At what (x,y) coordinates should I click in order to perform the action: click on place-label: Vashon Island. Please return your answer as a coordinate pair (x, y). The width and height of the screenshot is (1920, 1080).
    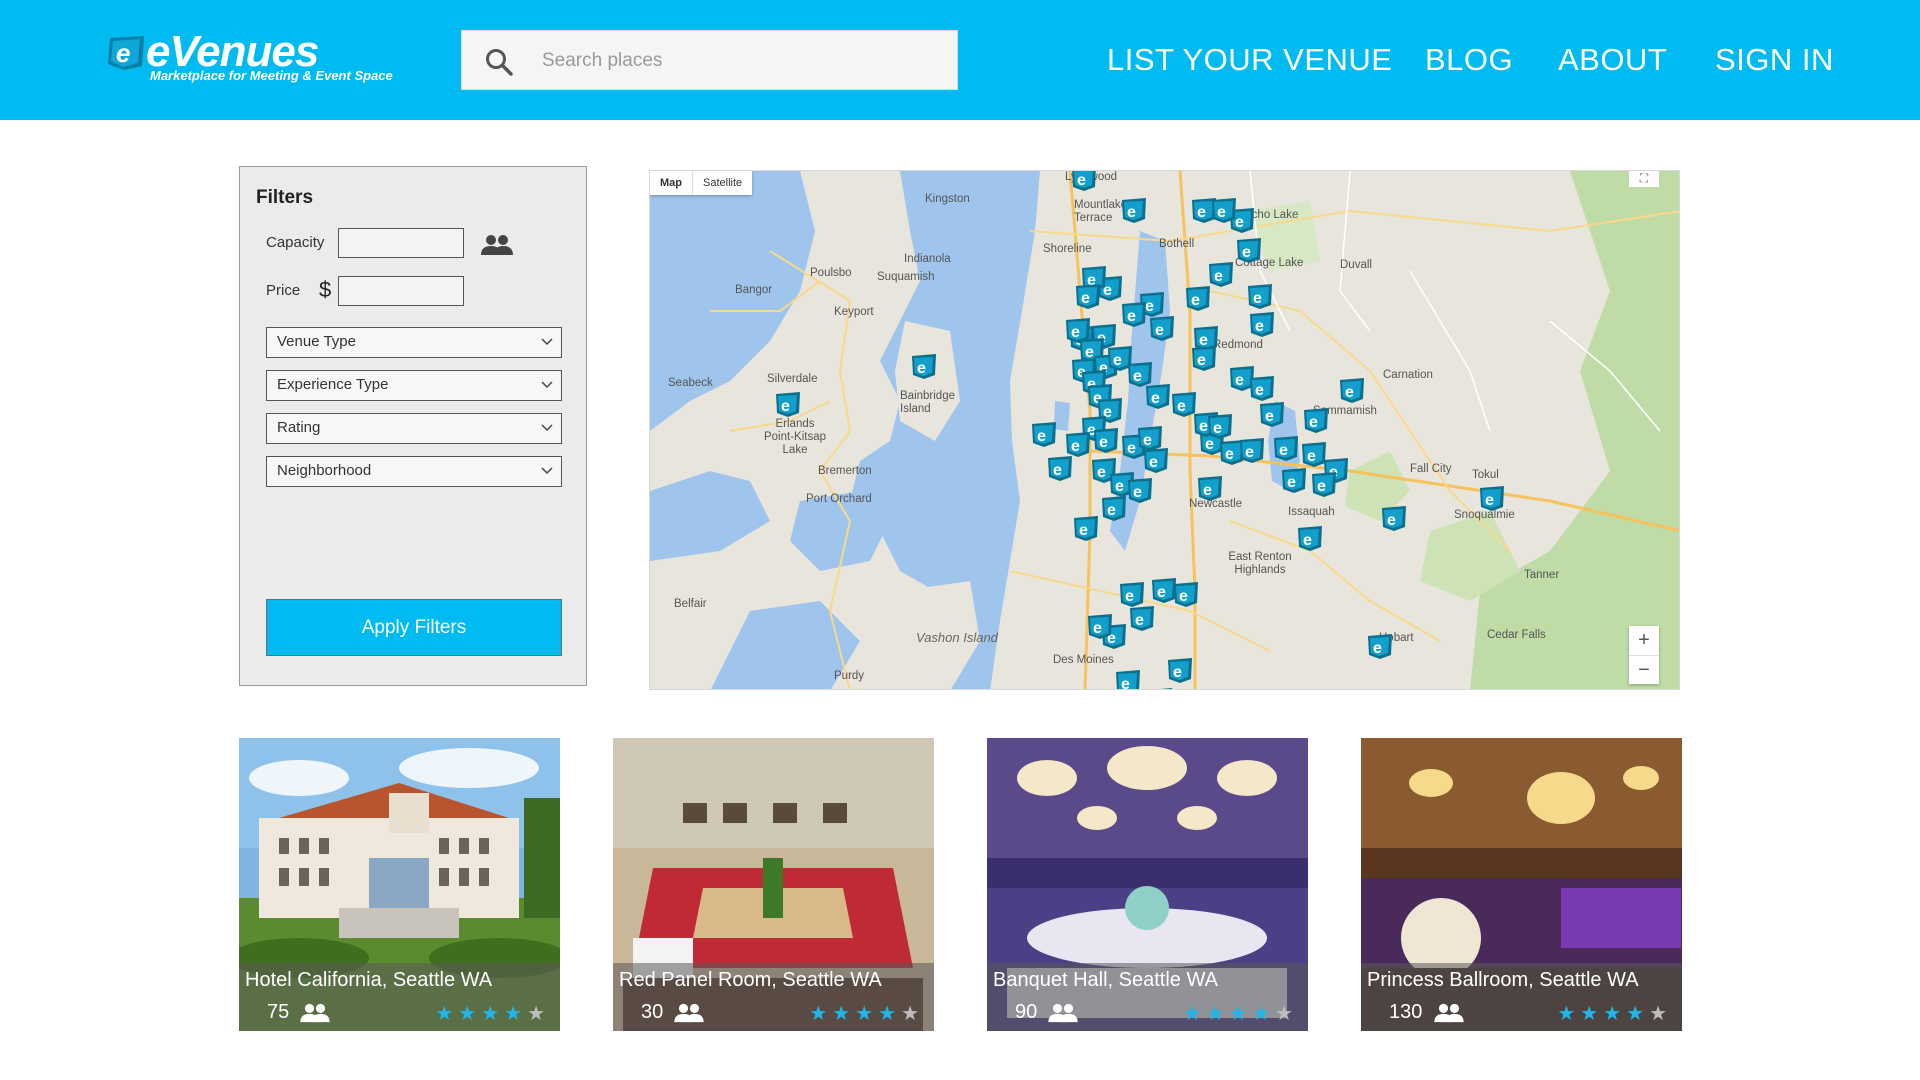
    Looking at the image, I should click on (957, 637).